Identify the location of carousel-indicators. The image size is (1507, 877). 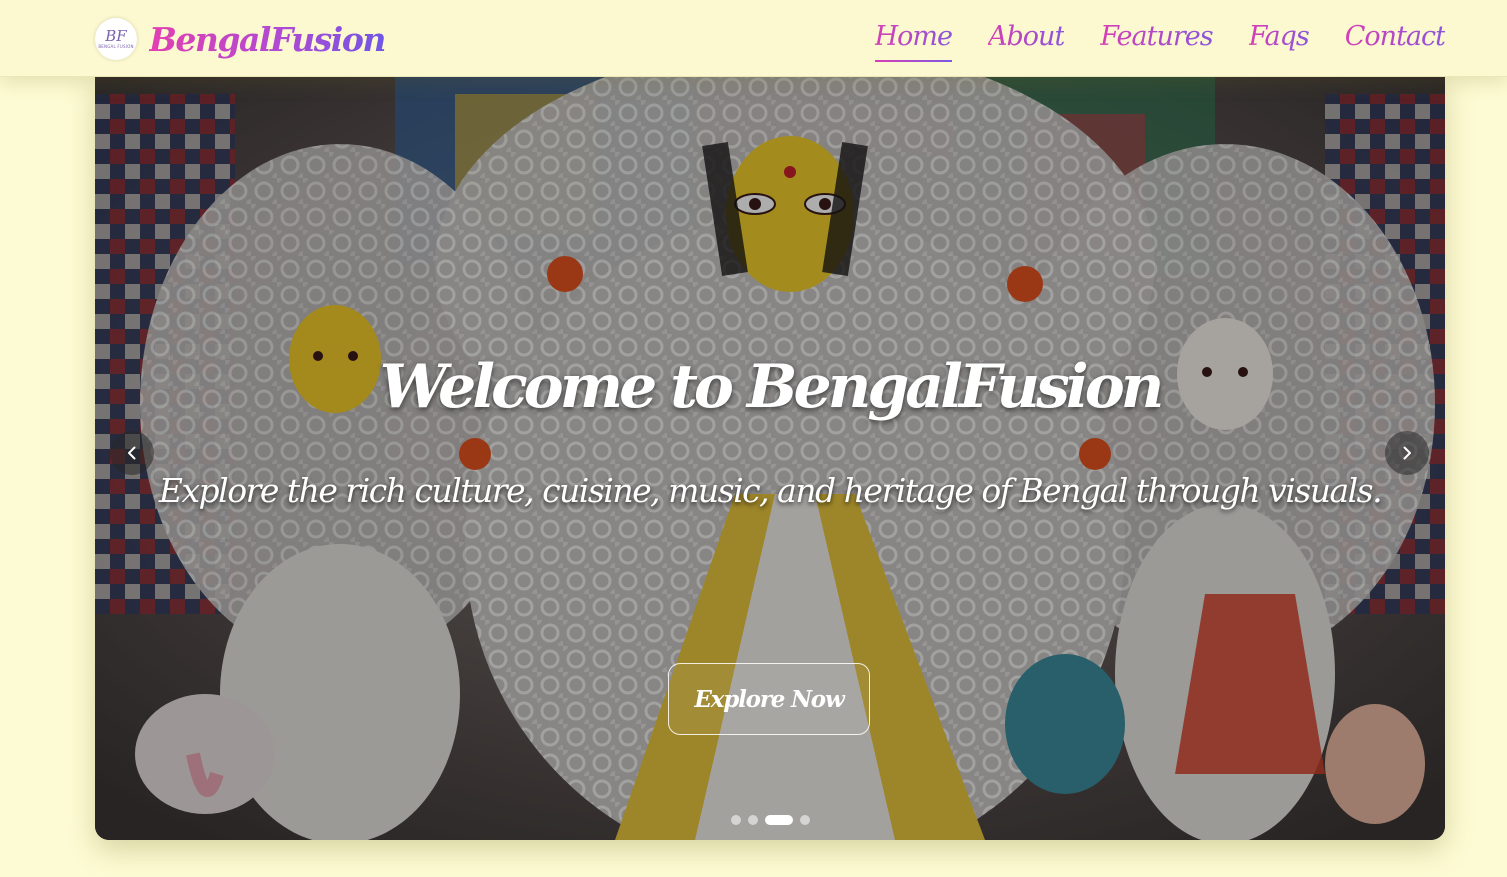
(770, 820).